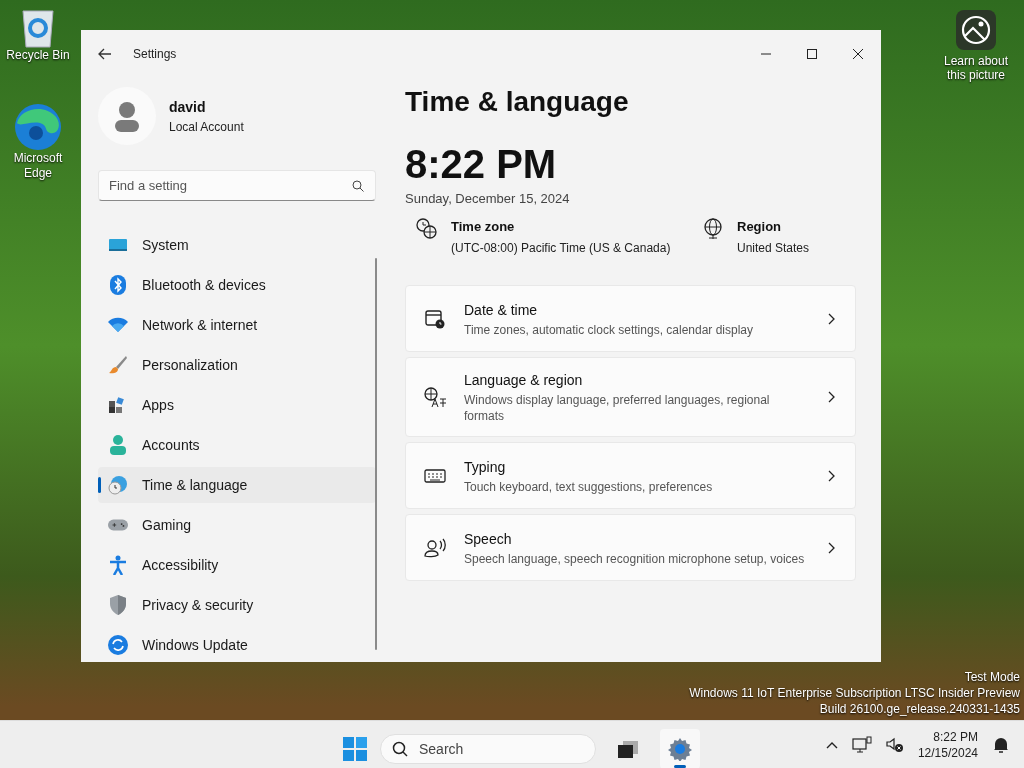 This screenshot has height=768, width=1024. Describe the element at coordinates (561, 248) in the screenshot. I see `info-value: (UTC-08:00) Pacific Time (US & Canada)` at that location.